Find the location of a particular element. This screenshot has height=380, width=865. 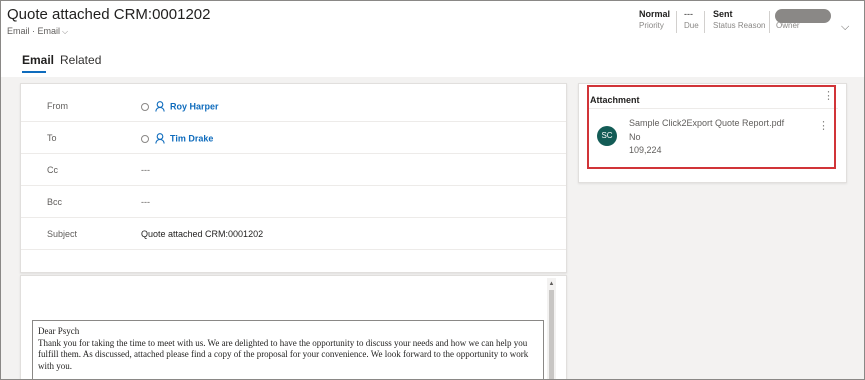

entity-name: Email is located at coordinates (18, 31).